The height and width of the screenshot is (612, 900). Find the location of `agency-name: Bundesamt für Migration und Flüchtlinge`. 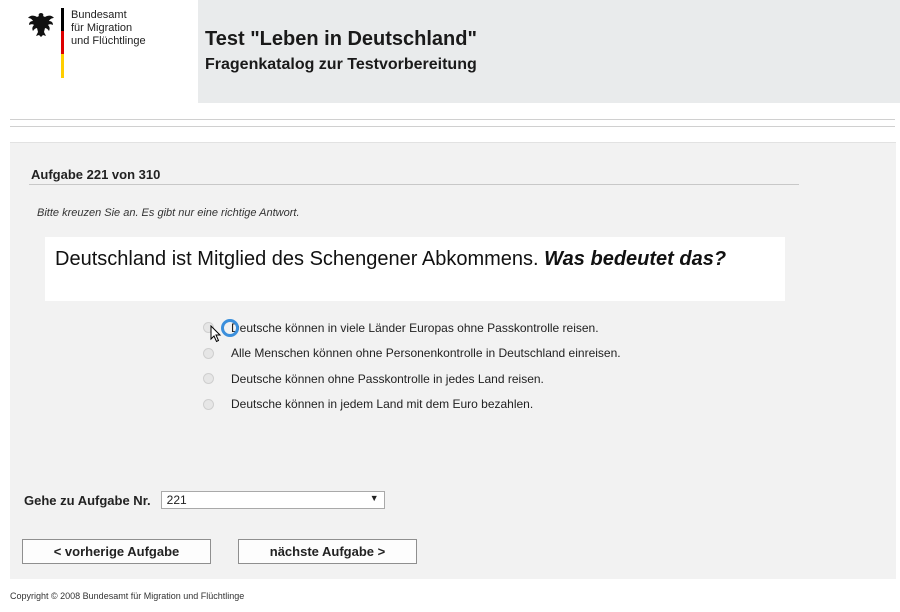

agency-name: Bundesamt für Migration und Flüchtlinge is located at coordinates (131, 28).